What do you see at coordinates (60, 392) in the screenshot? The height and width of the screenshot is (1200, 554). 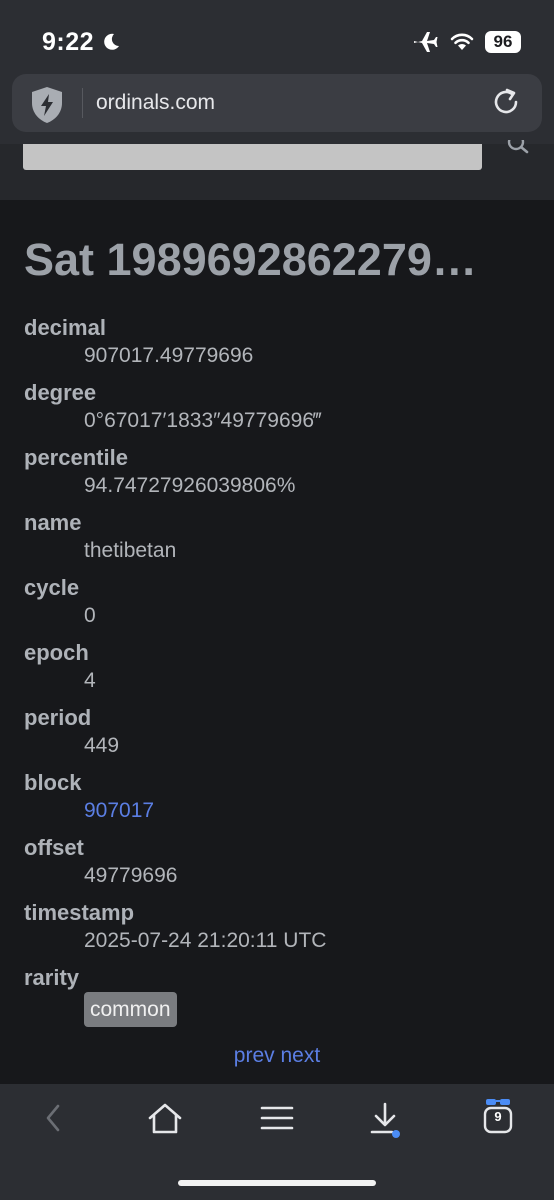 I see `field-label-degree: degree` at bounding box center [60, 392].